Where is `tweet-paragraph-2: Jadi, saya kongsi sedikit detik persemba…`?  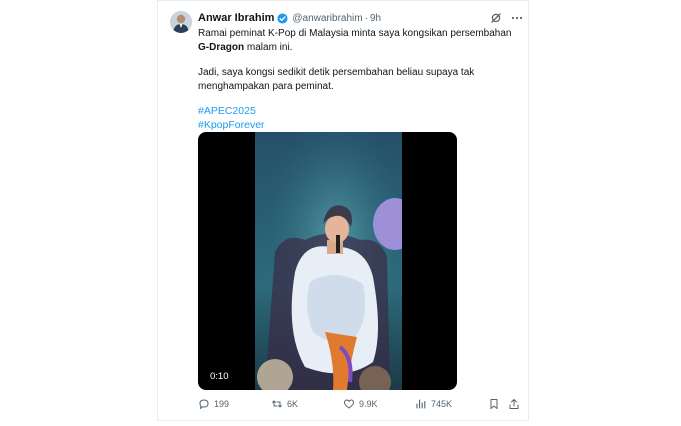 tweet-paragraph-2: Jadi, saya kongsi sedikit detik persemba… is located at coordinates (336, 79).